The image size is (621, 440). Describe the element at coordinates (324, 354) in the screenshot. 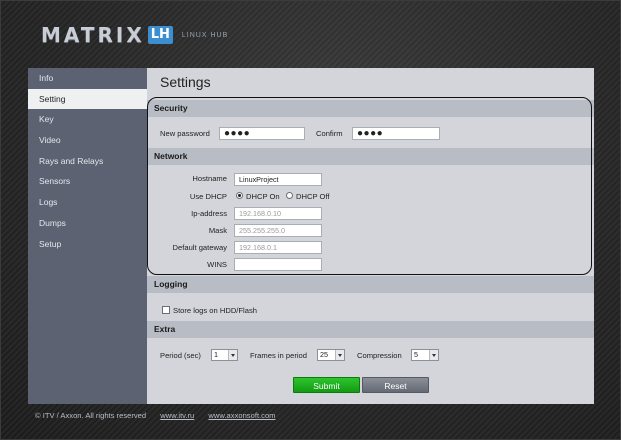

I see `frames-select-value: 25` at that location.